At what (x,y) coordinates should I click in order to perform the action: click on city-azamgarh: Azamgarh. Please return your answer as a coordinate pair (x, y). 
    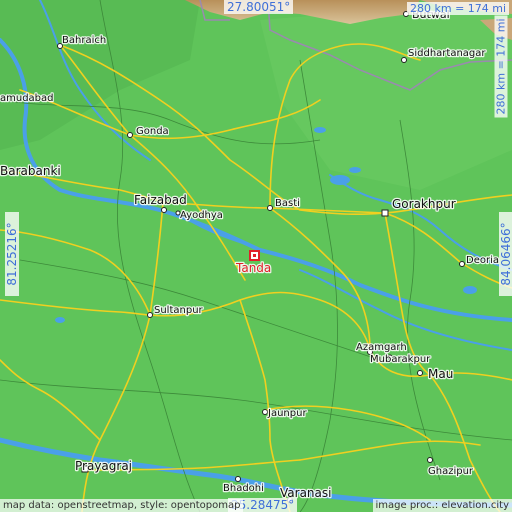
    Looking at the image, I should click on (381, 348).